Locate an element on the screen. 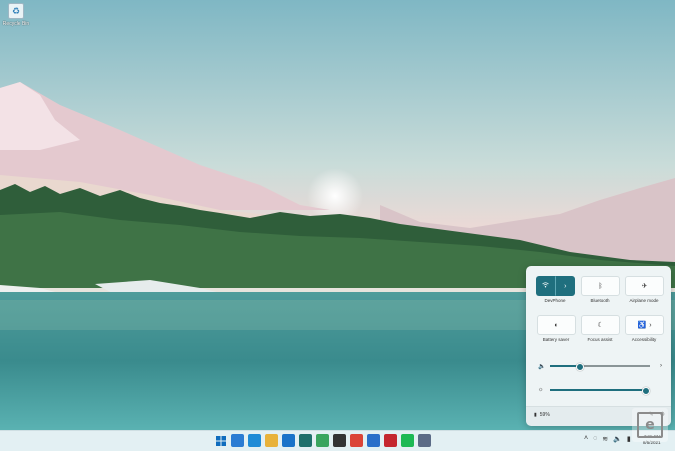 The image size is (675, 451). accessibility-tile-label: Accessibility is located at coordinates (644, 339).